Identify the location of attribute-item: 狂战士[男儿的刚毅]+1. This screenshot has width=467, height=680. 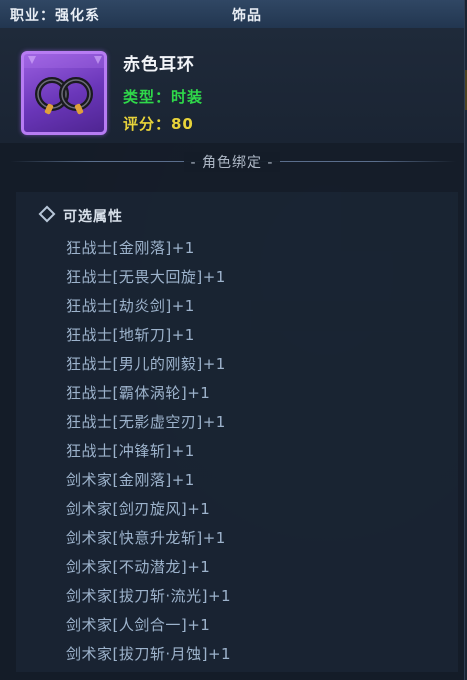
(146, 364).